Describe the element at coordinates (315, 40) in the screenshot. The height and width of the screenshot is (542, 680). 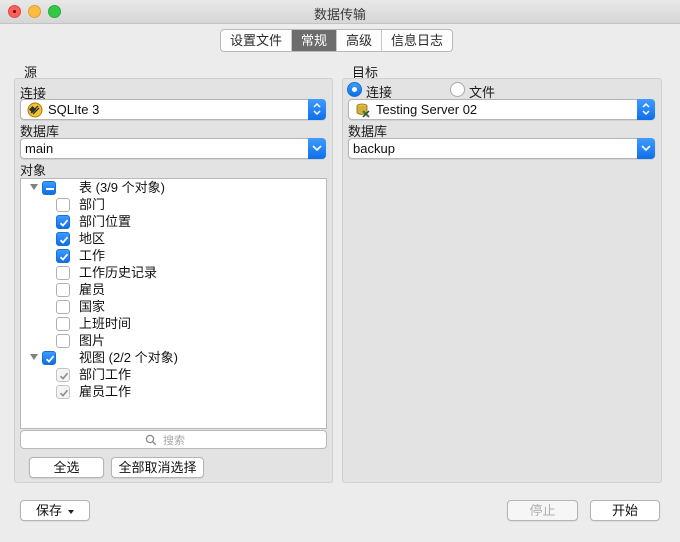
I see `tab-general: 常规` at that location.